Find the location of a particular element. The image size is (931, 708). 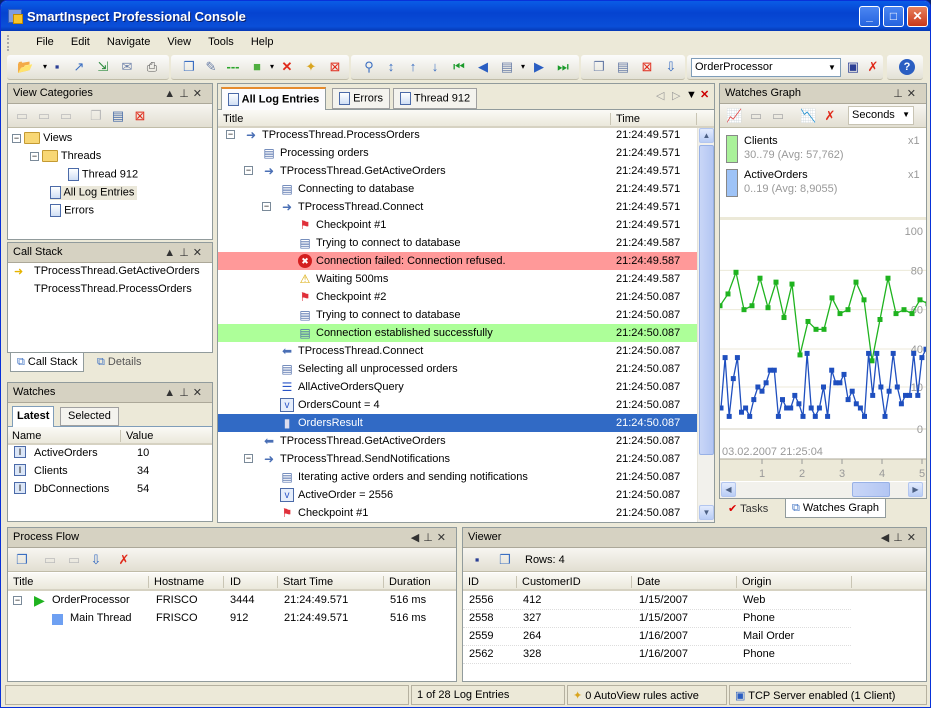

column-id: ID is located at coordinates (235, 582).